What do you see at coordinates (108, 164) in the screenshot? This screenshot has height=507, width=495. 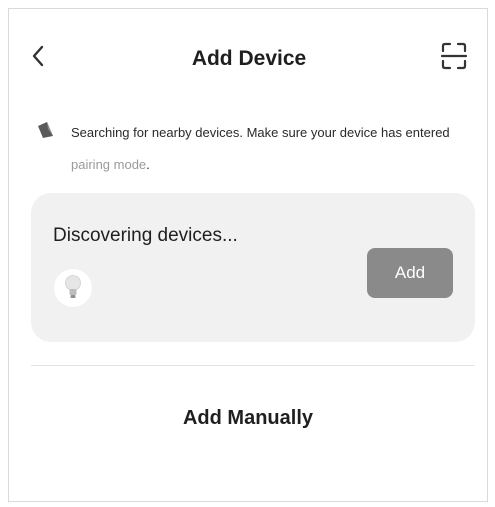 I see `pairing-mode-link: pairing mode` at bounding box center [108, 164].